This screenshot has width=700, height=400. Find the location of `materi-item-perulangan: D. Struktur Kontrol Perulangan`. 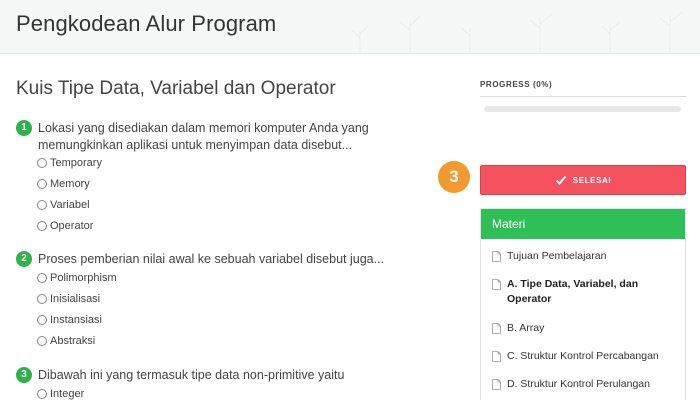

materi-item-perulangan: D. Struktur Kontrol Perulangan is located at coordinates (587, 384).